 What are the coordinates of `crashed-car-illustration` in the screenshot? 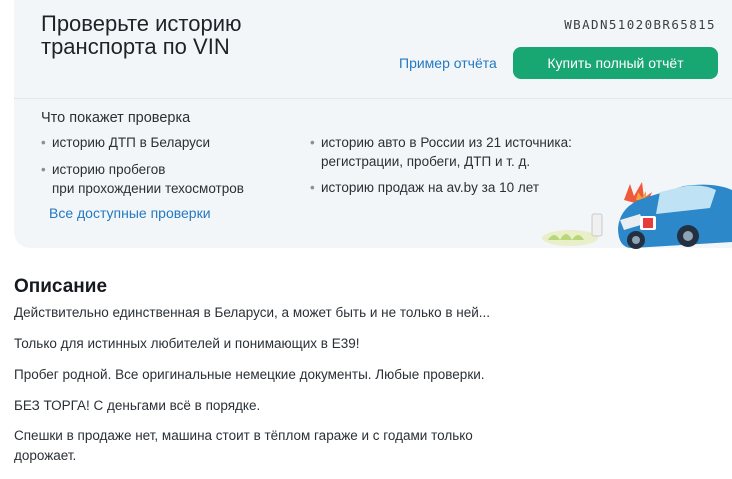 It's located at (637, 215).